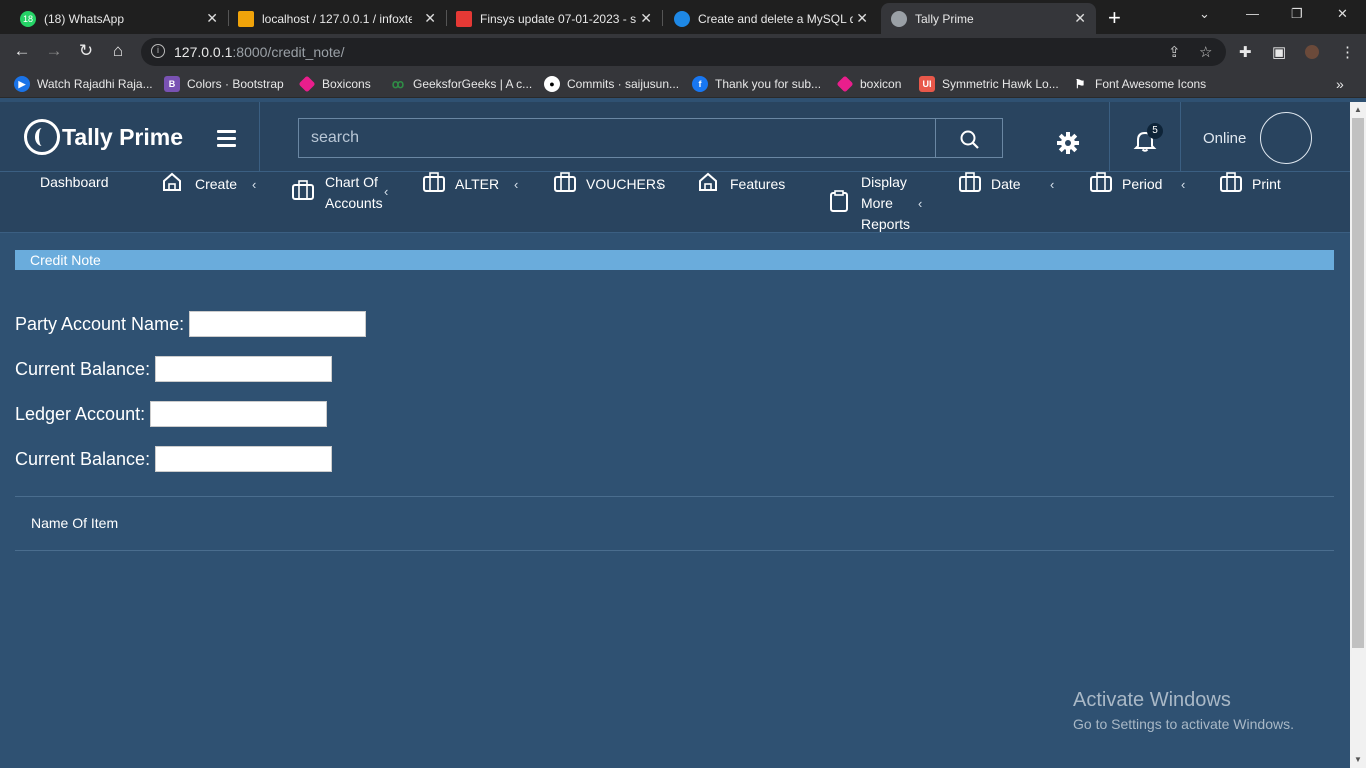 This screenshot has width=1366, height=768. What do you see at coordinates (775, 18) in the screenshot?
I see `tab-title: Create and delete a MySQL d` at bounding box center [775, 18].